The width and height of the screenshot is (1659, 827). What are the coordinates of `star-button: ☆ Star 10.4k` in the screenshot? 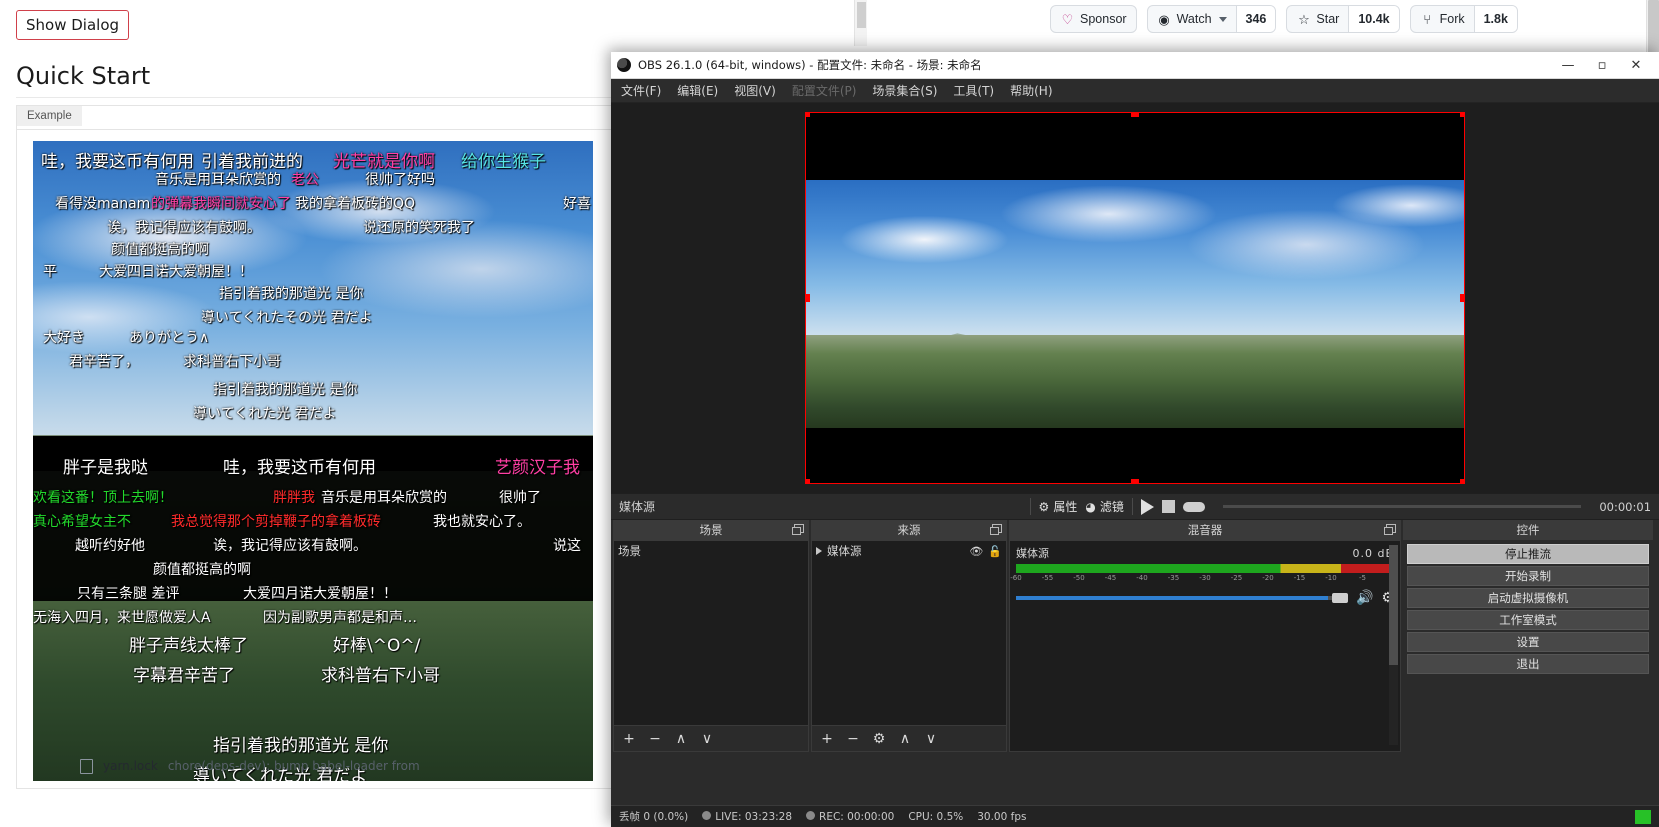 It's located at (1343, 19).